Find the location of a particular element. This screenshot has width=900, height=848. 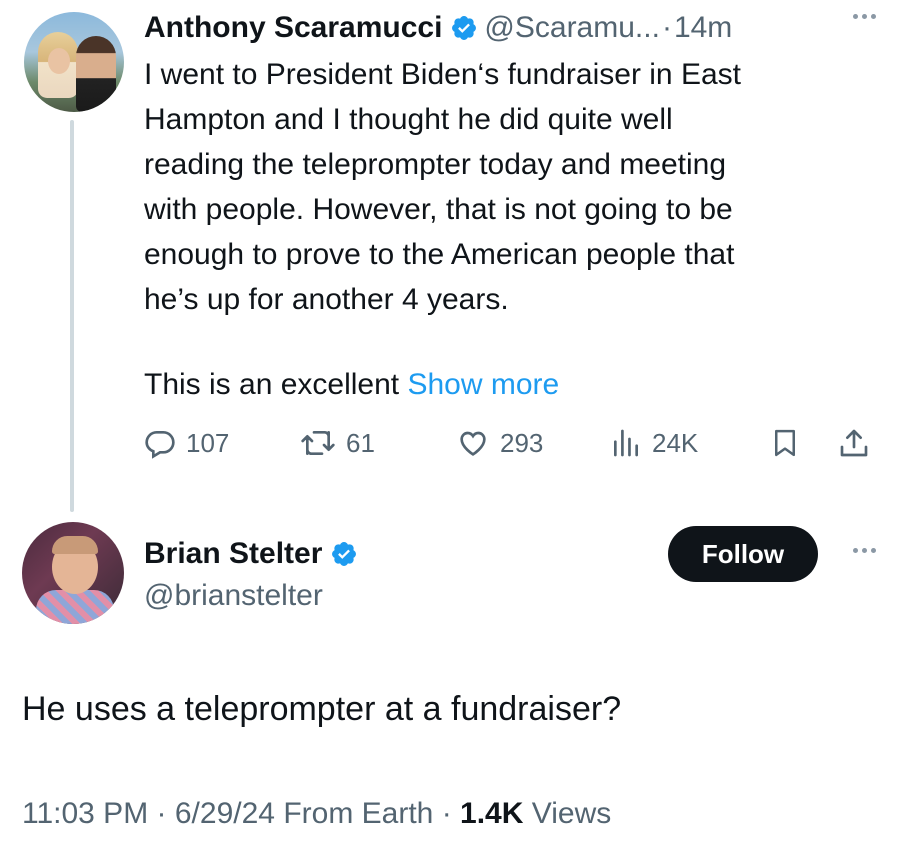

bookmark-button is located at coordinates (785, 443).